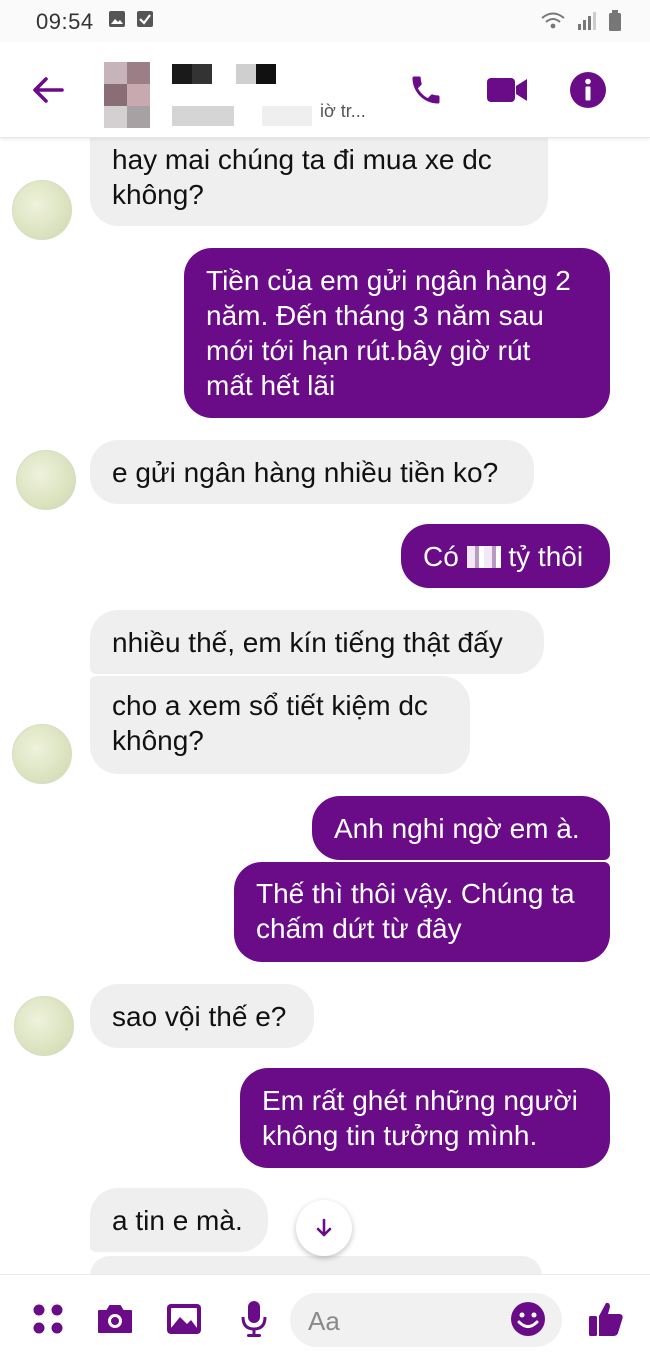  I want to click on menu-dots-icon, so click(48, 1319).